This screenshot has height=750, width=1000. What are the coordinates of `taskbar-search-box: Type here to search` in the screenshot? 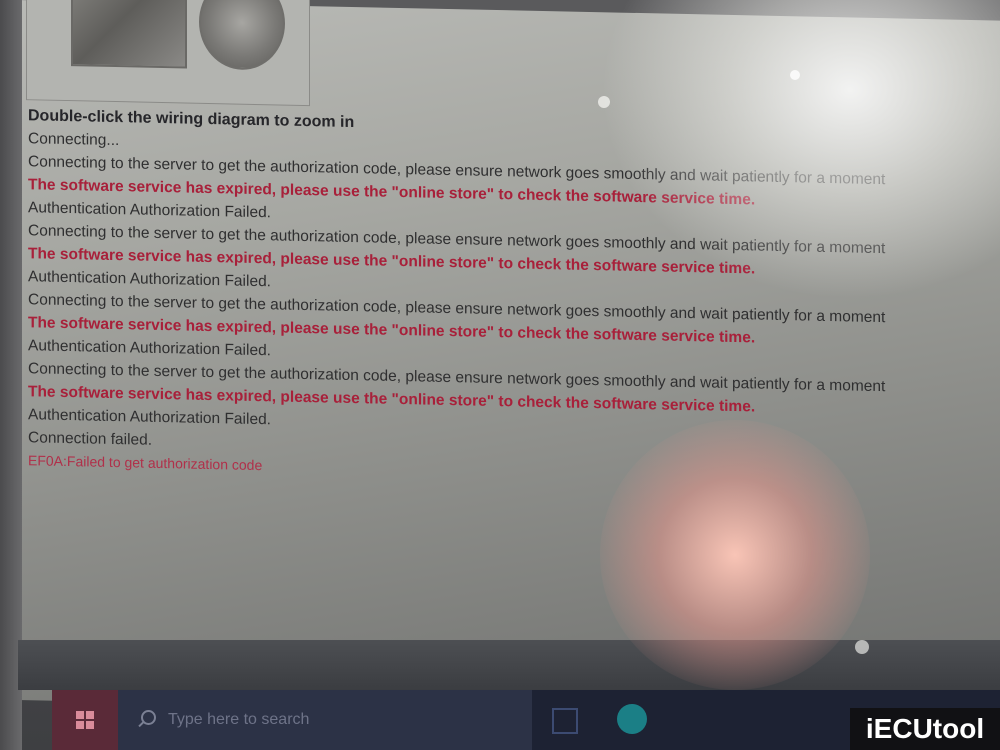 It's located at (325, 720).